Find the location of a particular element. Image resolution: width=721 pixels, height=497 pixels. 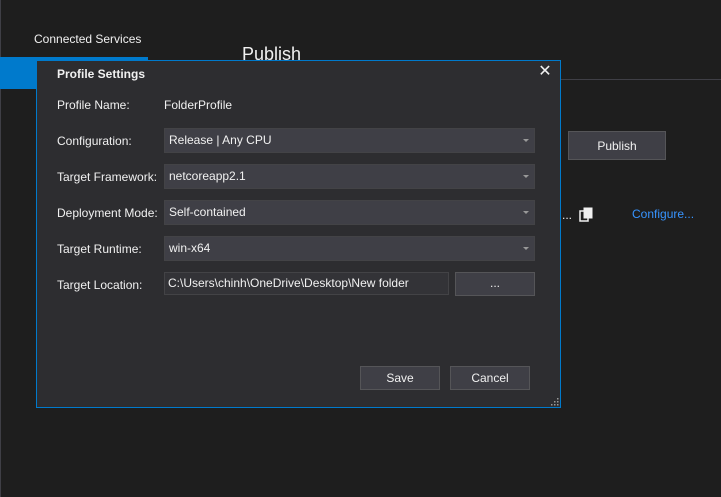

deployment-mode-value: Self-contained is located at coordinates (207, 212).